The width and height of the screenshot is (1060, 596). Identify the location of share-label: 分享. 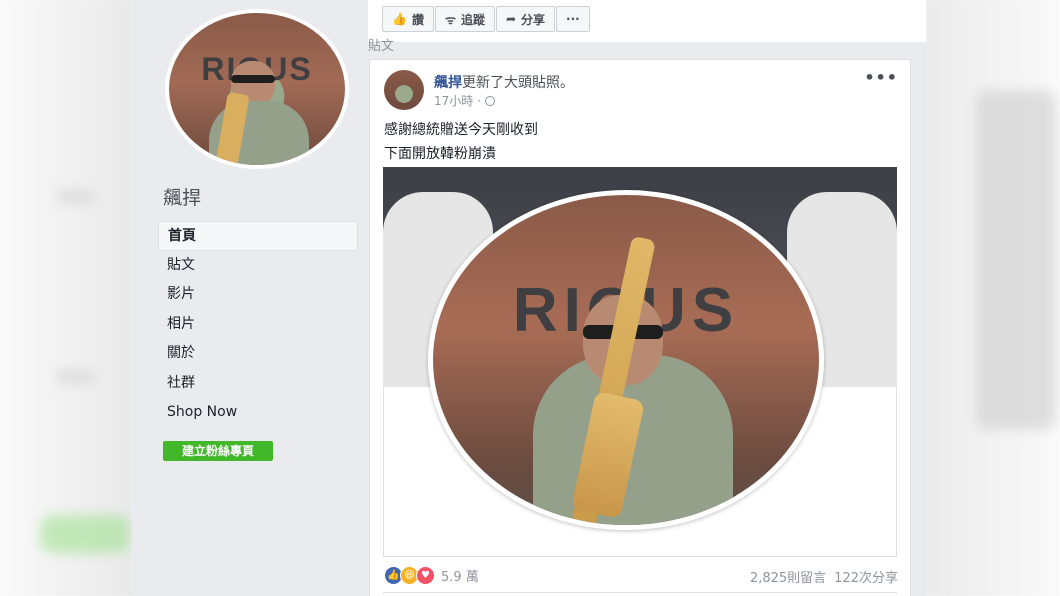
(533, 19).